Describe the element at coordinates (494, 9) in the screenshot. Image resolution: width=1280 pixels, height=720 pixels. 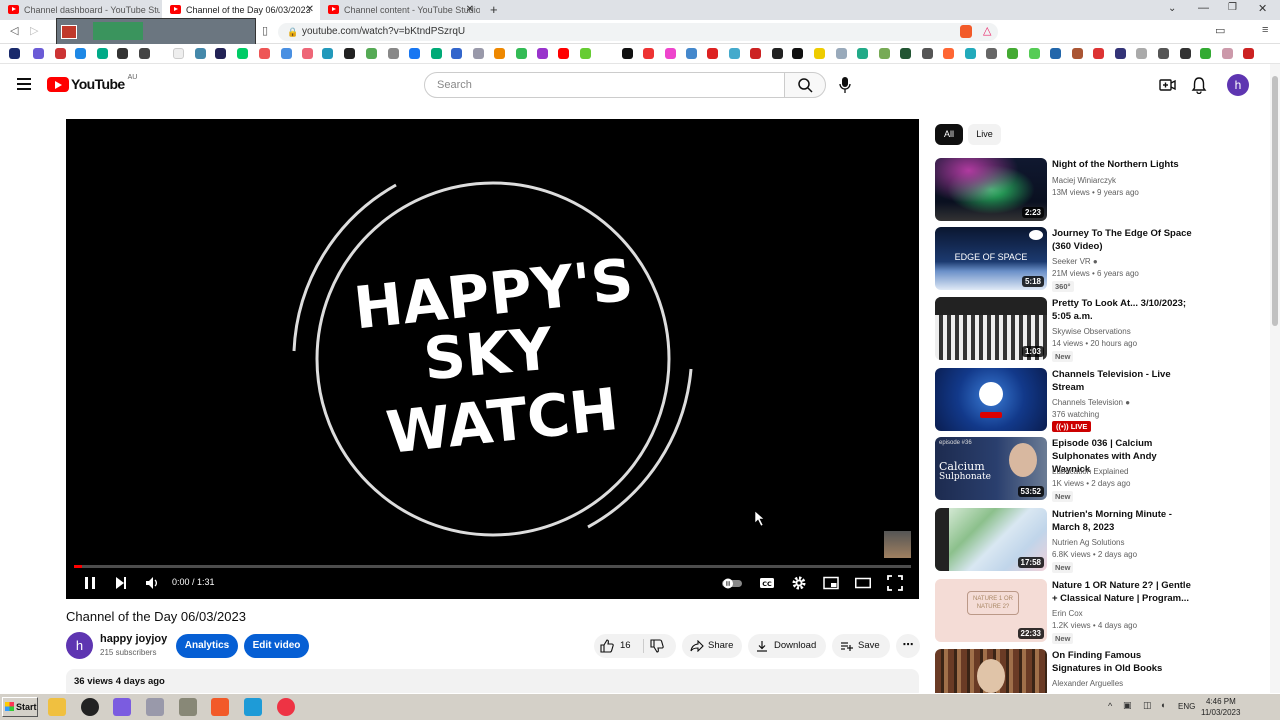
I see `new-tab-icon: +` at that location.